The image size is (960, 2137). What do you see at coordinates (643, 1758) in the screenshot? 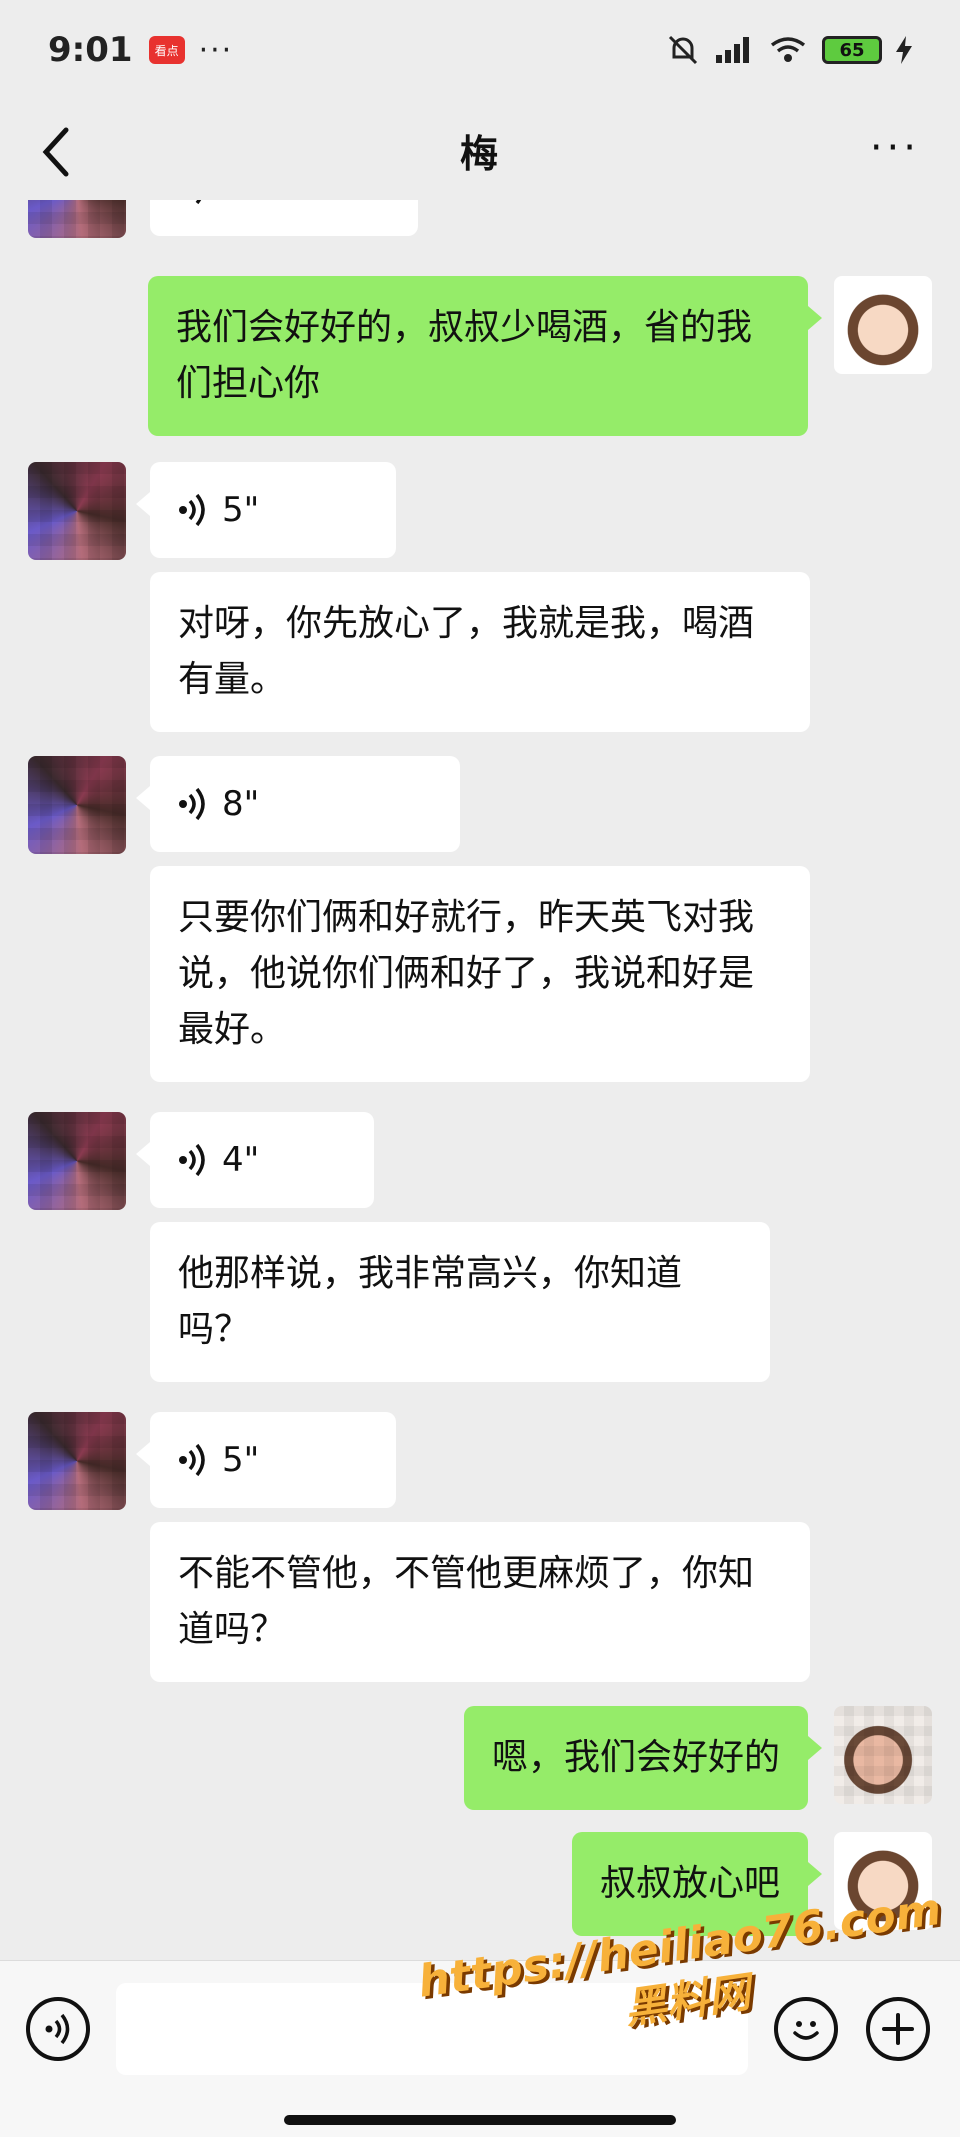
I see `text-message: 嗯，我们会好好的` at bounding box center [643, 1758].